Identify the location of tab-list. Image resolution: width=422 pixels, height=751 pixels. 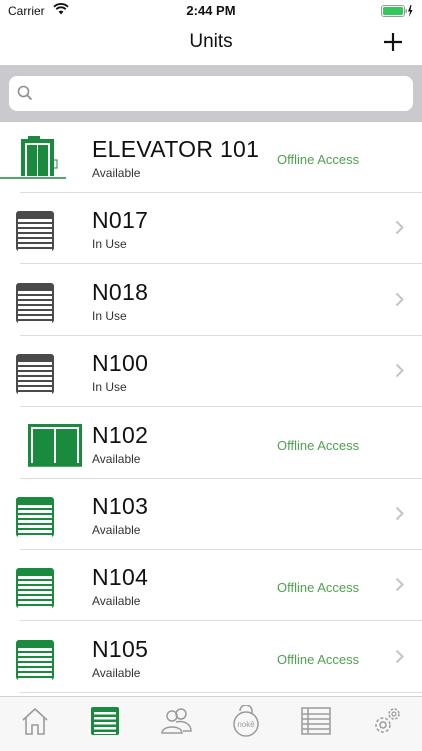
(316, 724).